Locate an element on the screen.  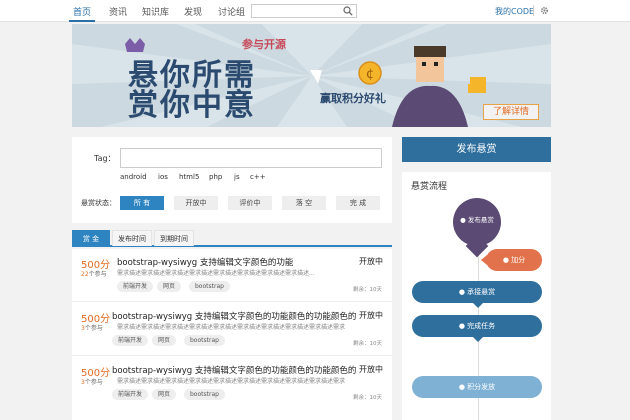
tag-option: android is located at coordinates (133, 177).